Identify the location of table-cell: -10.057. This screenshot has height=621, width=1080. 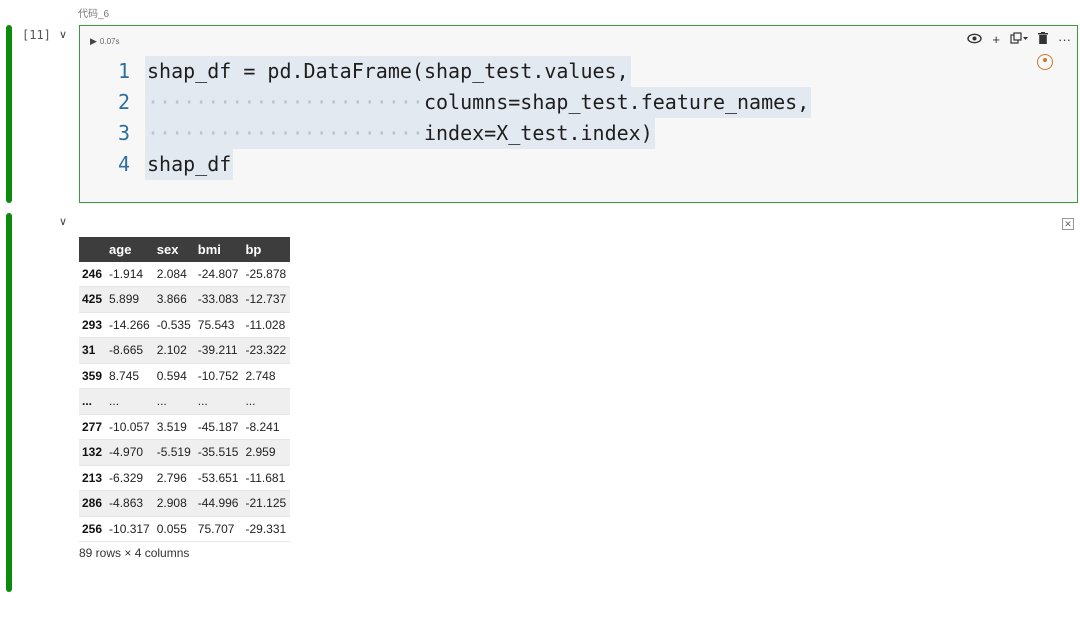
(129, 426).